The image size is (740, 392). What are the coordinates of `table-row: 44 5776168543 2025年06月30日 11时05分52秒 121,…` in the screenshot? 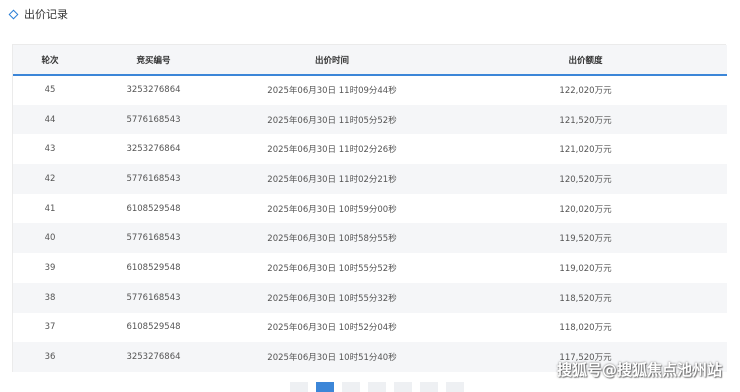 It's located at (370, 119).